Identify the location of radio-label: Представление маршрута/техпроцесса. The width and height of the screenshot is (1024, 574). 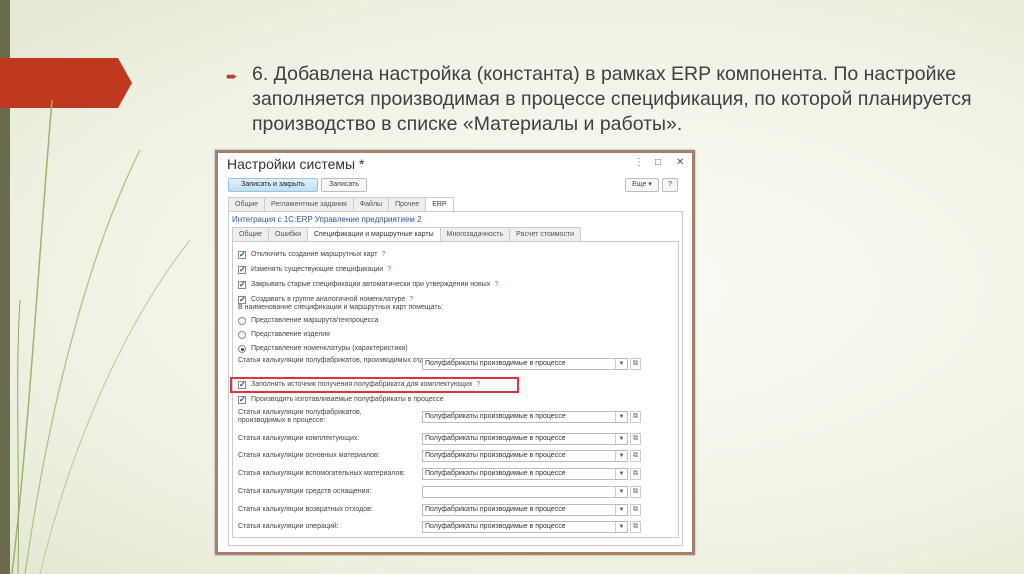
(315, 320).